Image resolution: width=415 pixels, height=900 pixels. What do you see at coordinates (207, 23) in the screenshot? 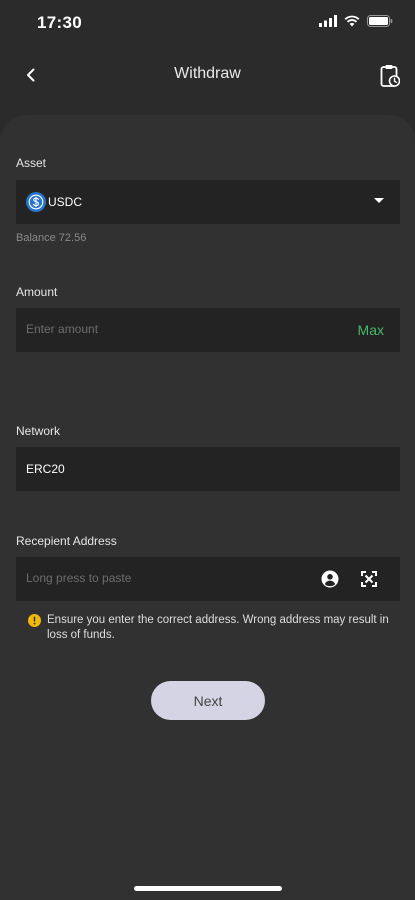
I see `status-bar: 17:30` at bounding box center [207, 23].